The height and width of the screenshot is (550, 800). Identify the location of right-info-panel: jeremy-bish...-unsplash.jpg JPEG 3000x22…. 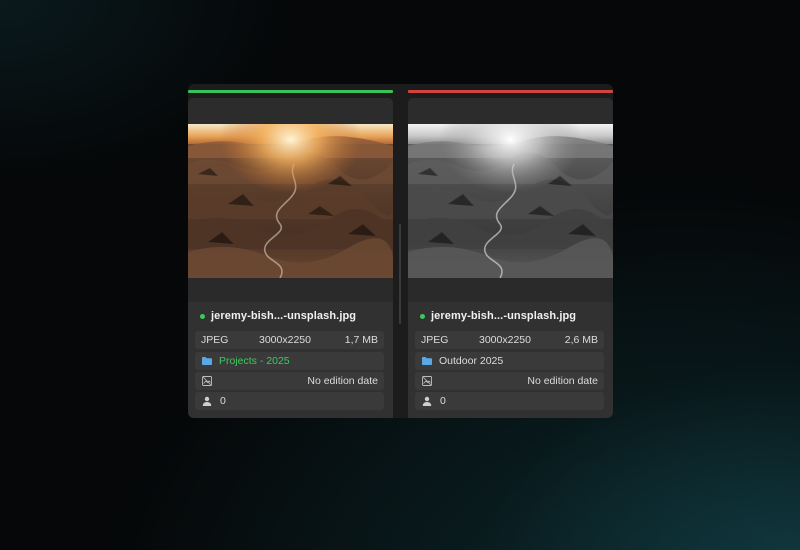
(510, 360).